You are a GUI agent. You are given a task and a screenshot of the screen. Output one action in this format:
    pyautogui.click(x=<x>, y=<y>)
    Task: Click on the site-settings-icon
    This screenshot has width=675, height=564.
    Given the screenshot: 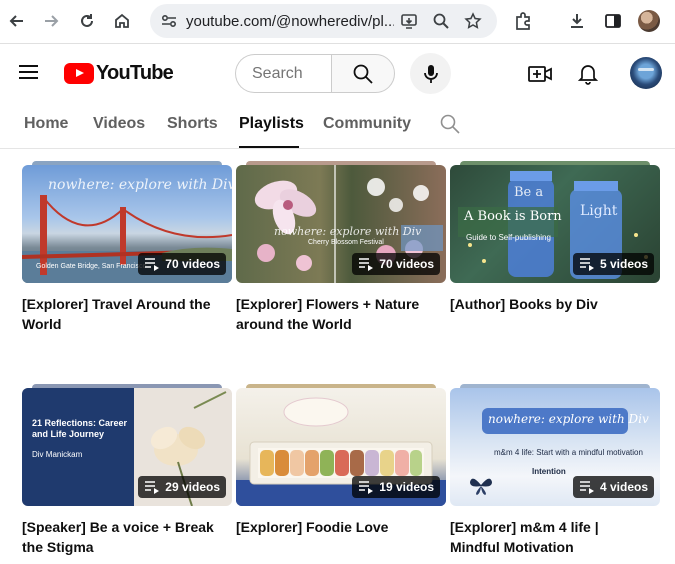 What is the action you would take?
    pyautogui.click(x=169, y=21)
    